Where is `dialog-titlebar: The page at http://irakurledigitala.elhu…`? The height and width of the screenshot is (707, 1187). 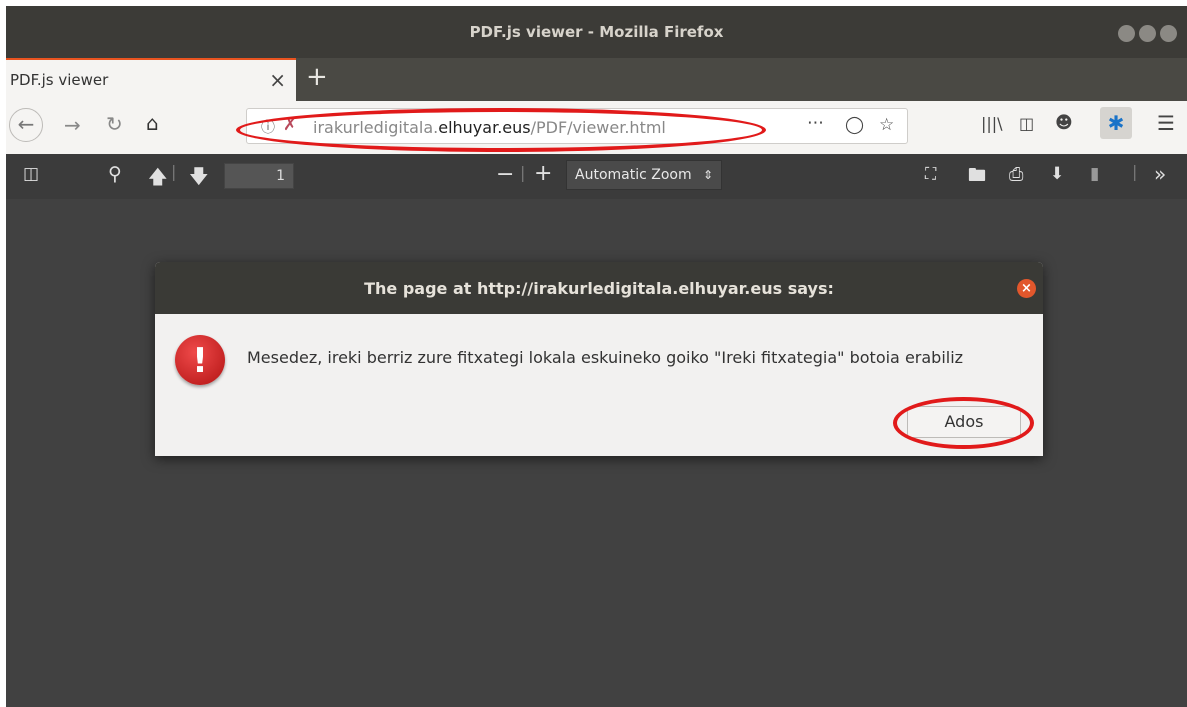
dialog-titlebar: The page at http://irakurledigitala.elhu… is located at coordinates (599, 288).